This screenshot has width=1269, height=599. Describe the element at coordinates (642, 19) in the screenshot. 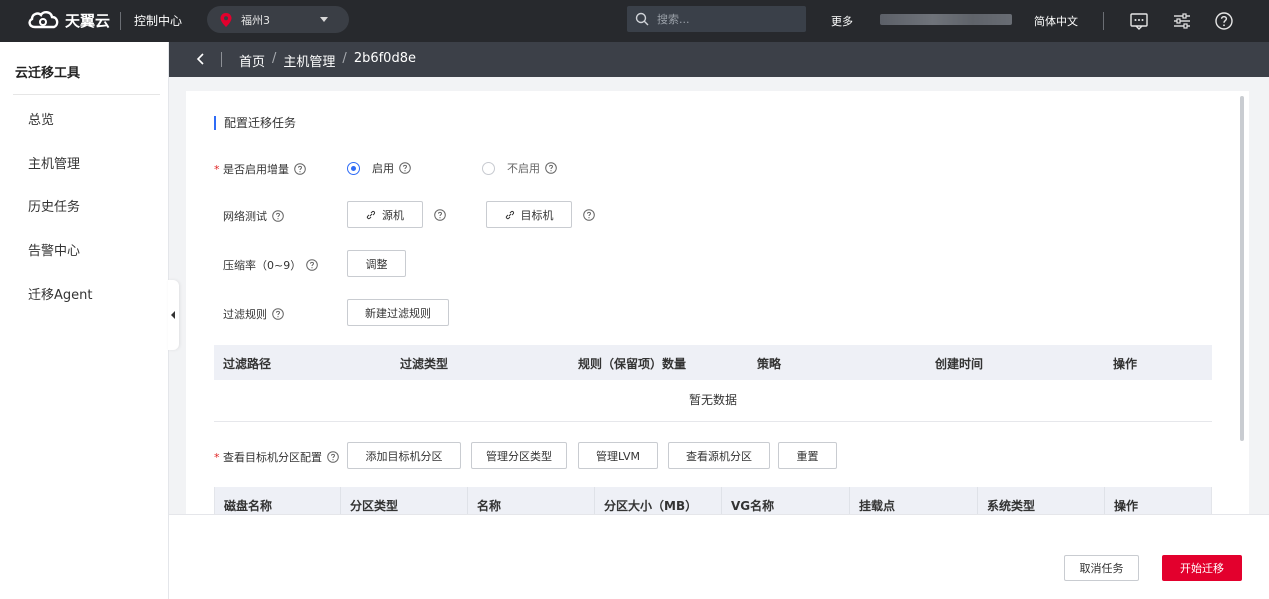

I see `search-icon` at that location.